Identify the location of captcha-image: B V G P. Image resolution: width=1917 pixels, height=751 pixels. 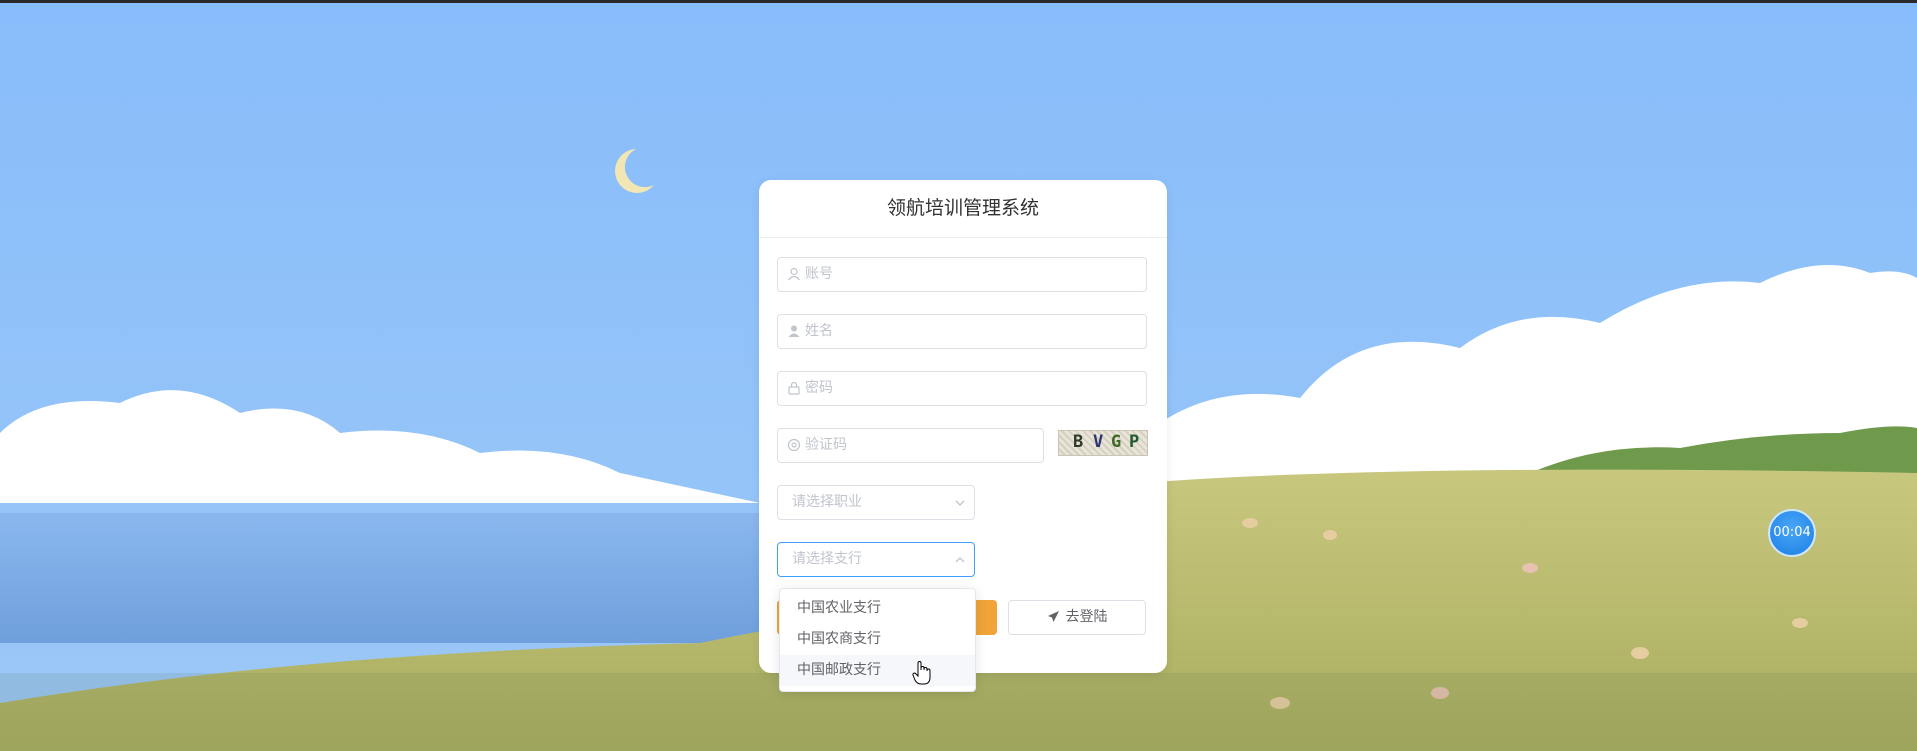
(1103, 443).